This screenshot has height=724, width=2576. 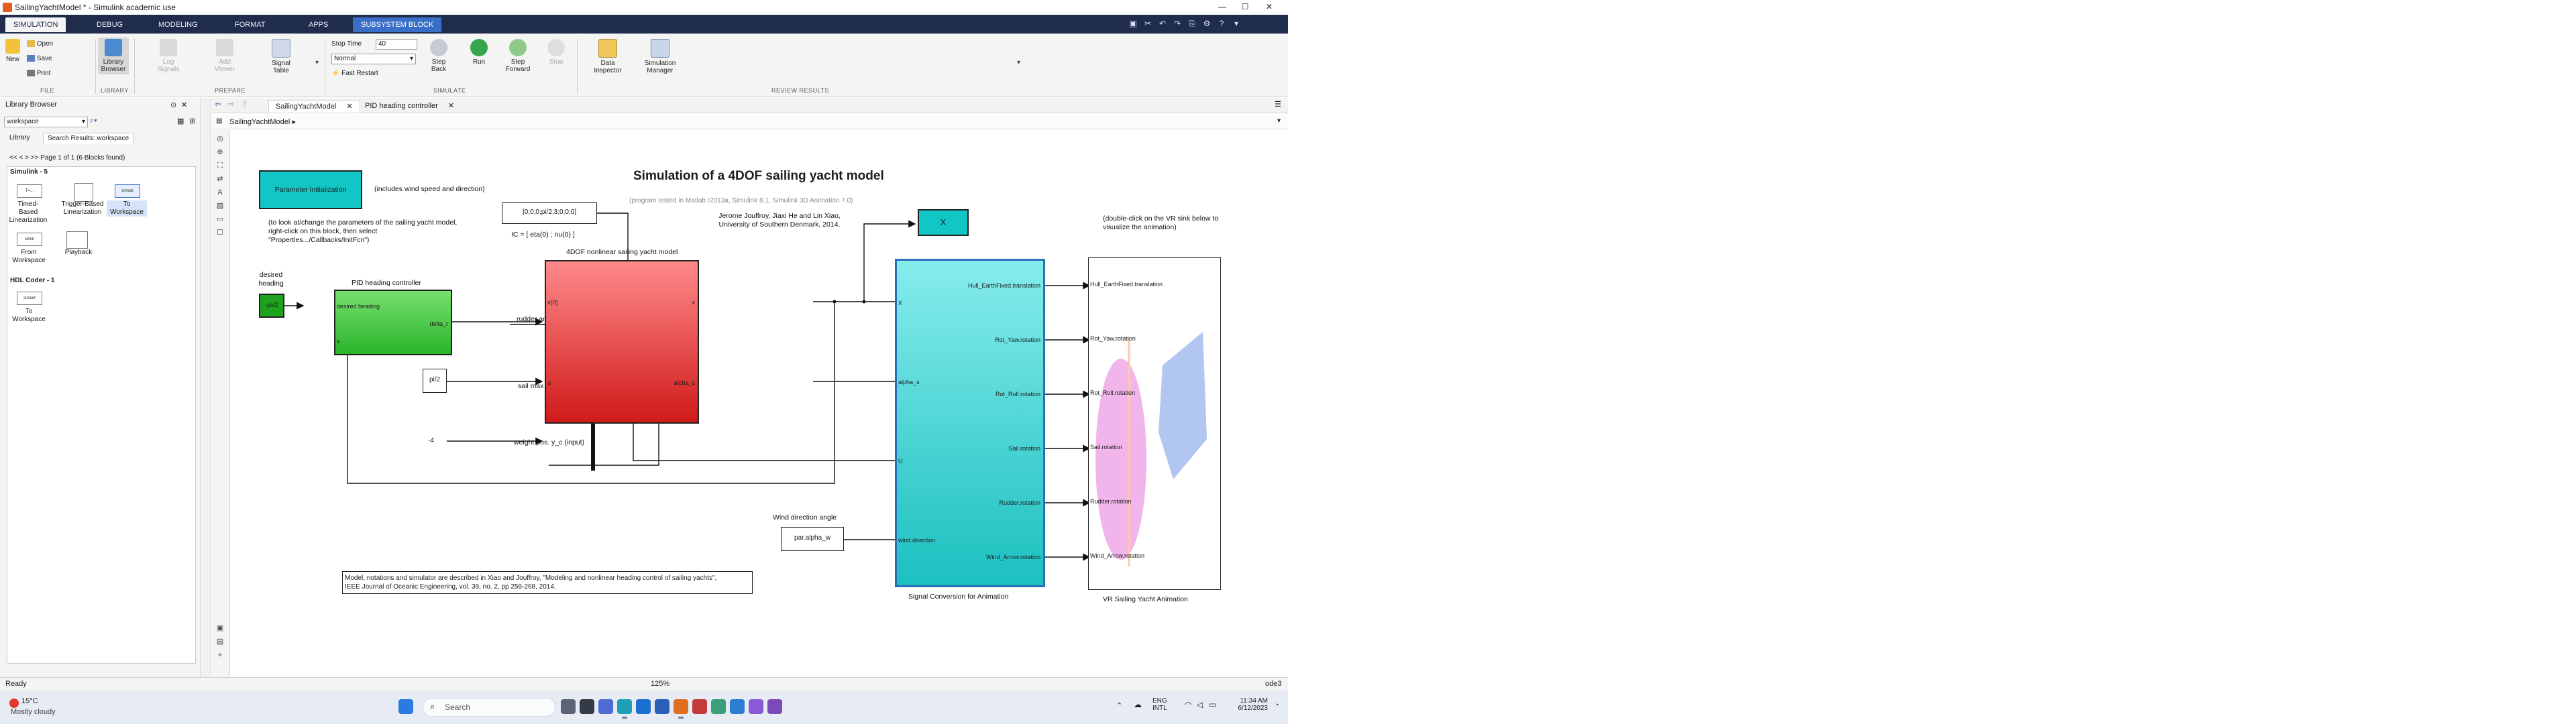 I want to click on tab-simulation: SIMULATION, so click(x=35, y=24).